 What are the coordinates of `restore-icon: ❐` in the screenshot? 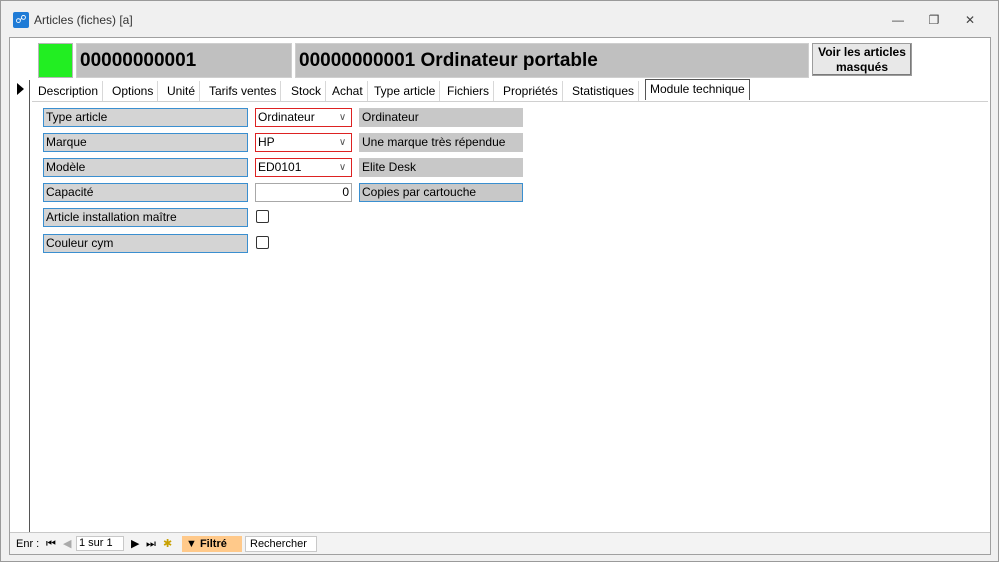 It's located at (934, 20).